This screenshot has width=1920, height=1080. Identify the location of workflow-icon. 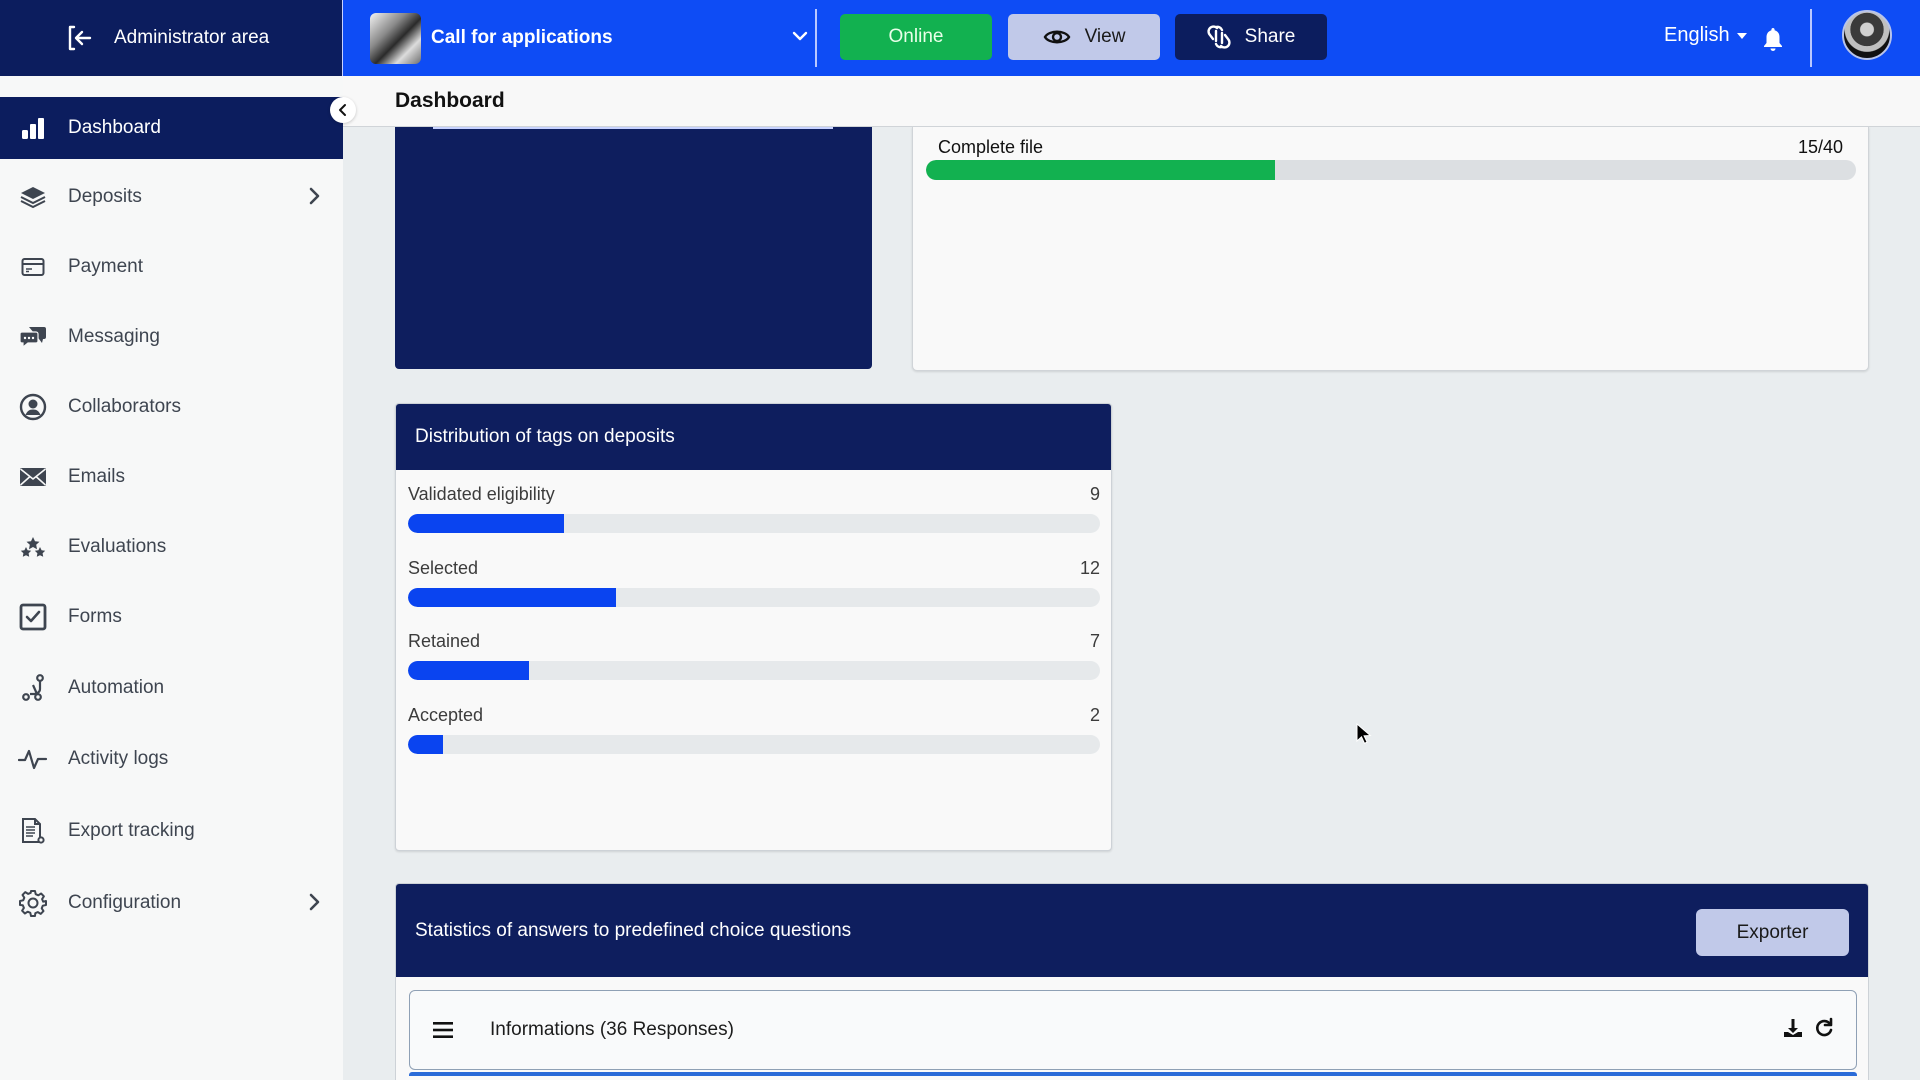
(33, 688).